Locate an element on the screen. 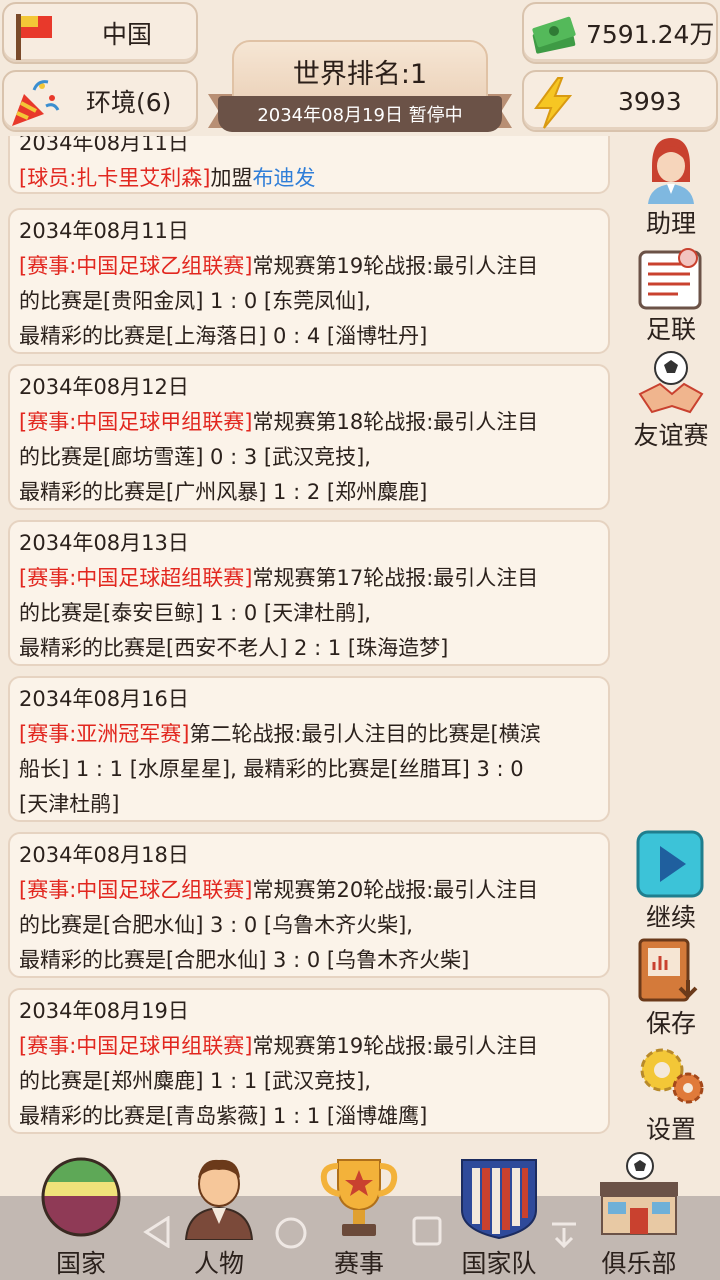 The image size is (720, 1280). news-line: 最精彩的比赛是[西安不老人] 2 : 1 [珠海造梦] is located at coordinates (234, 648).